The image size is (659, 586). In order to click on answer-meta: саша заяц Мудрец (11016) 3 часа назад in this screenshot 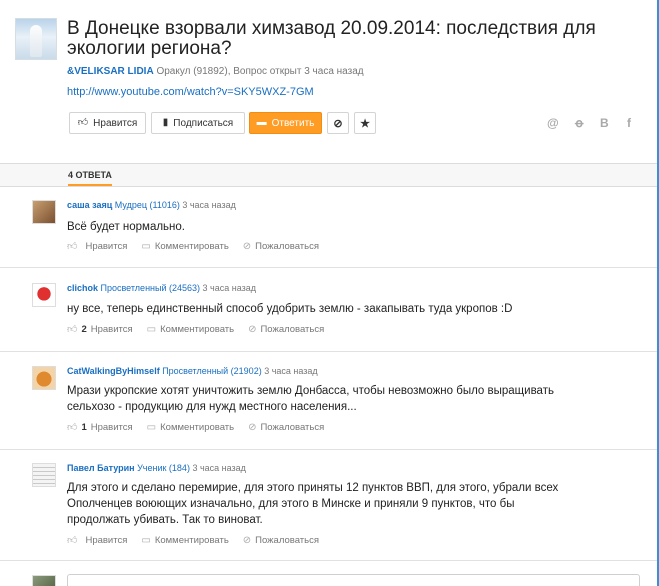, I will do `click(151, 205)`.